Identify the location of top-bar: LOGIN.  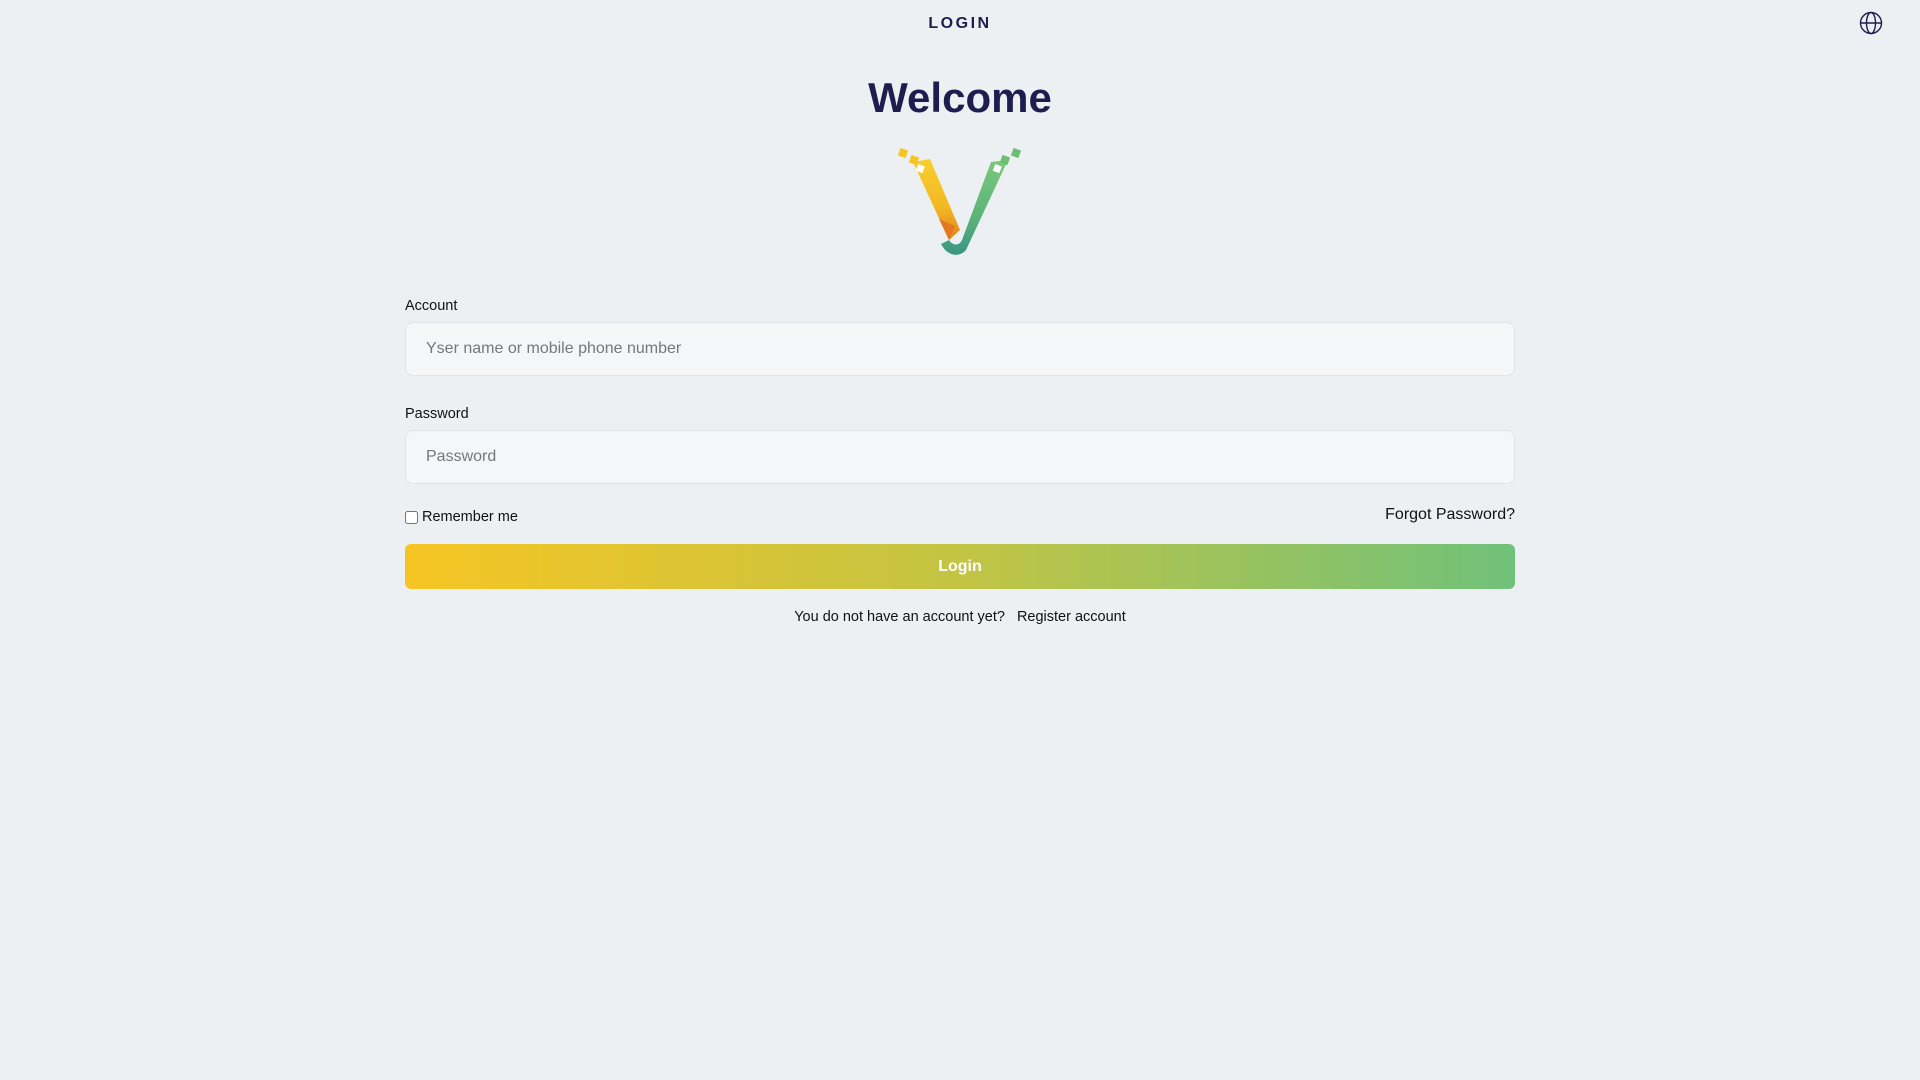
(960, 25).